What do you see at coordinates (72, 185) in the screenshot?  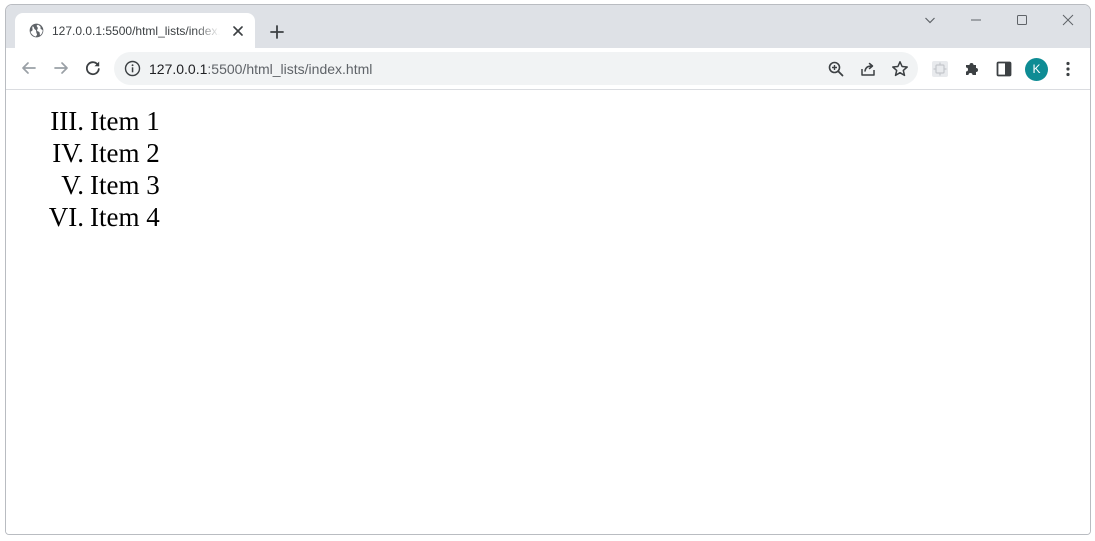 I see `list-marker: V.` at bounding box center [72, 185].